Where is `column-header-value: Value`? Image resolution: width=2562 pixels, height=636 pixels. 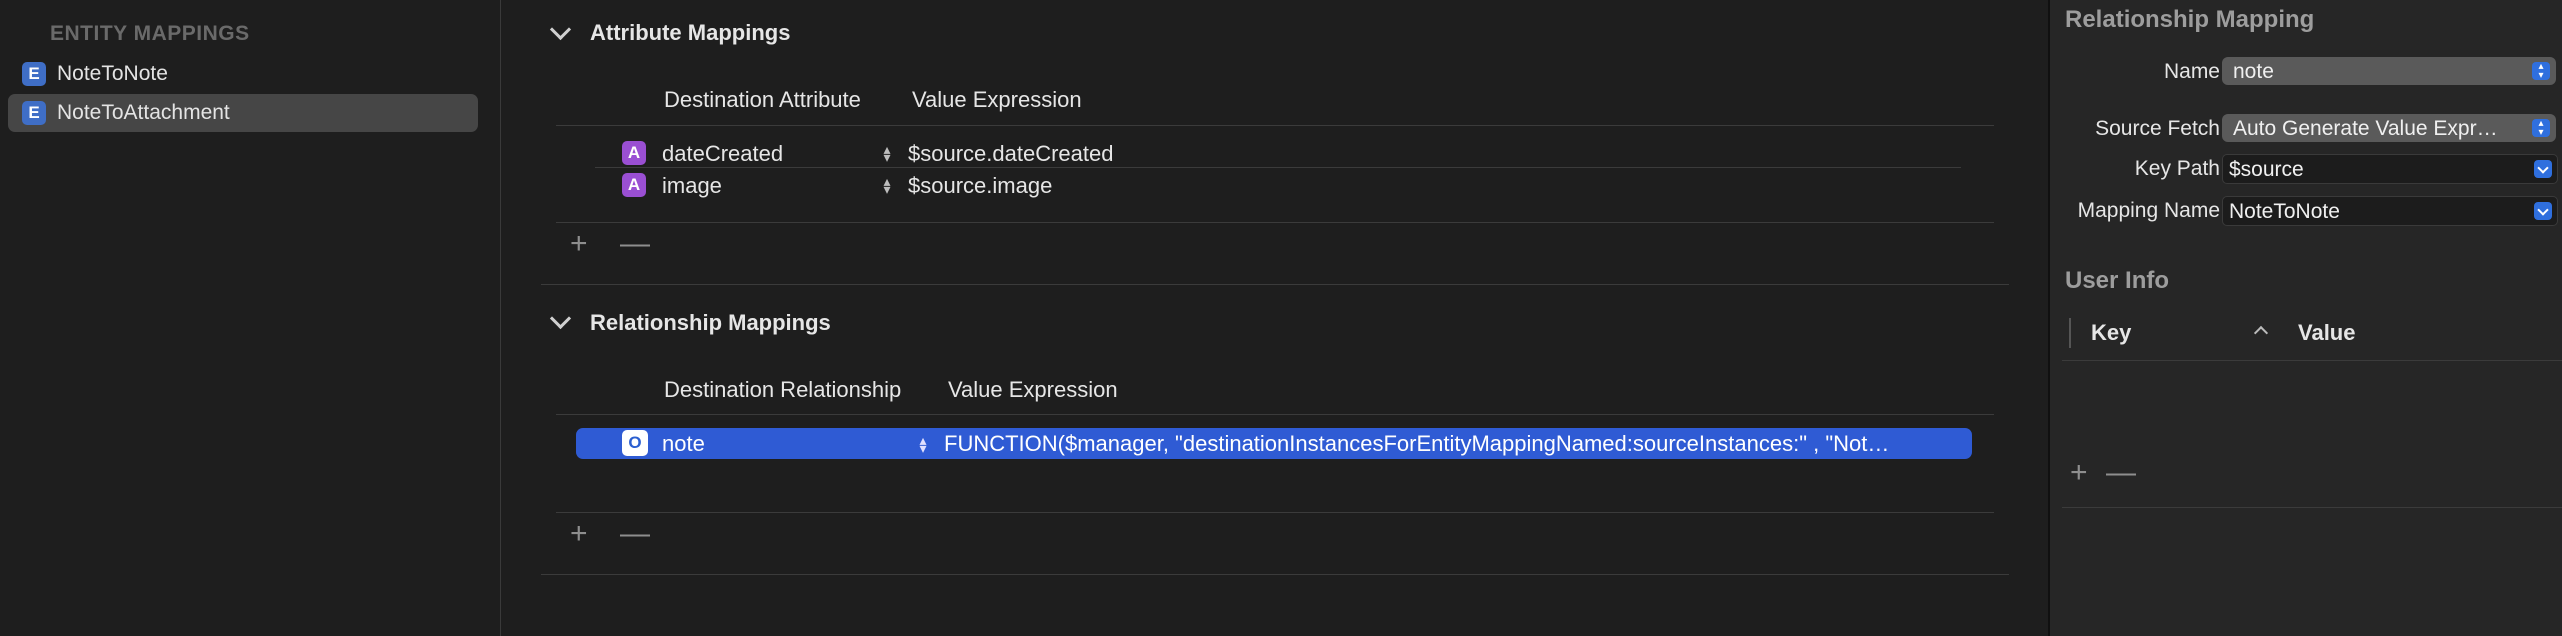 column-header-value: Value is located at coordinates (2326, 333).